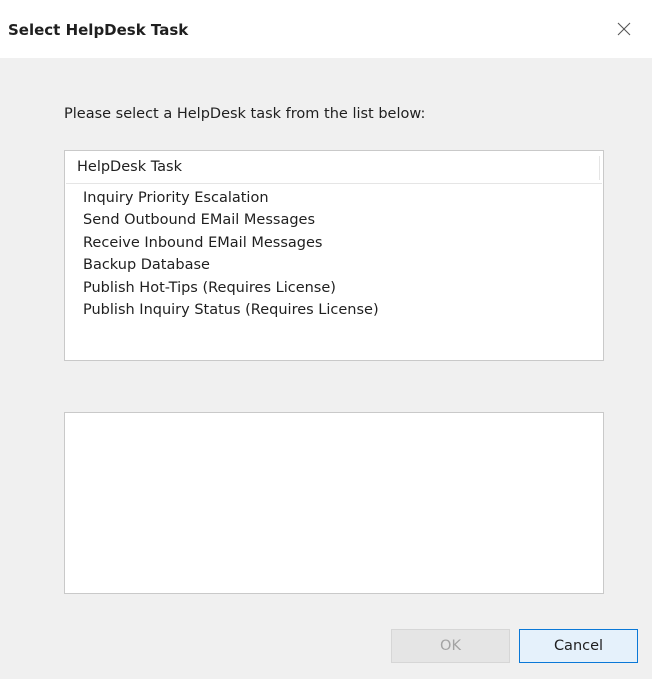 The image size is (652, 679). Describe the element at coordinates (599, 168) in the screenshot. I see `column-divider` at that location.